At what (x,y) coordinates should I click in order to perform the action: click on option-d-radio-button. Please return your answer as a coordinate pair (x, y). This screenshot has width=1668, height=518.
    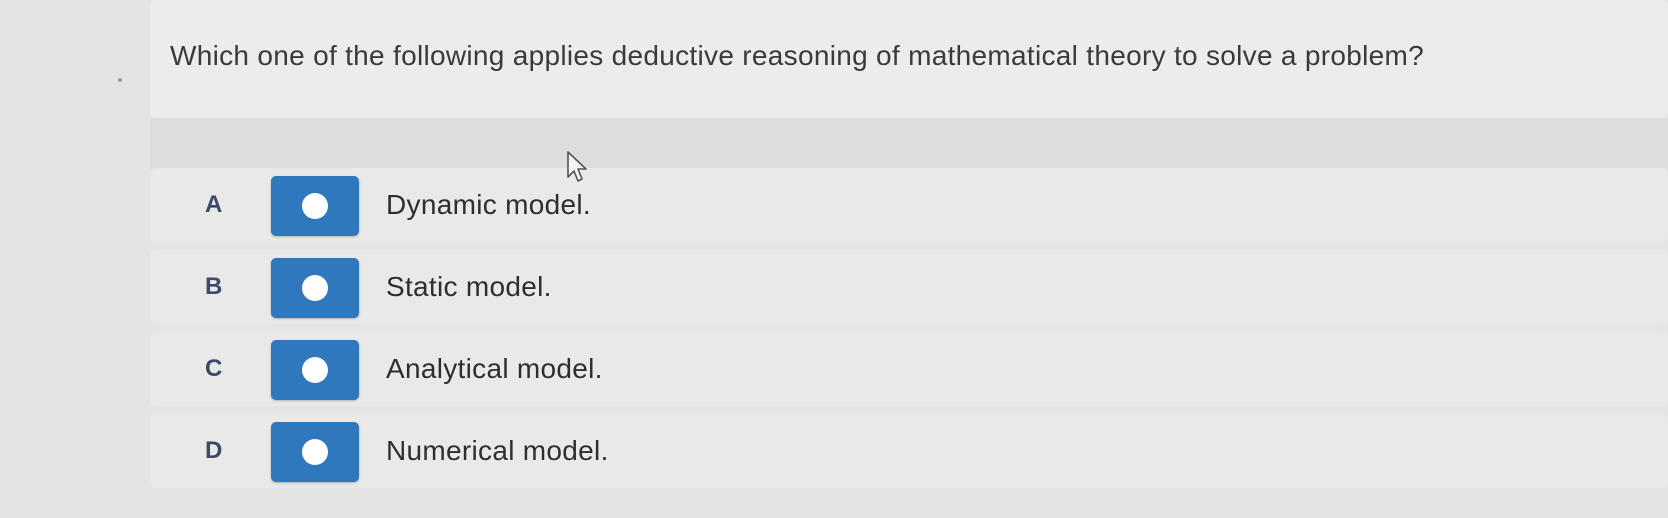
    Looking at the image, I should click on (315, 452).